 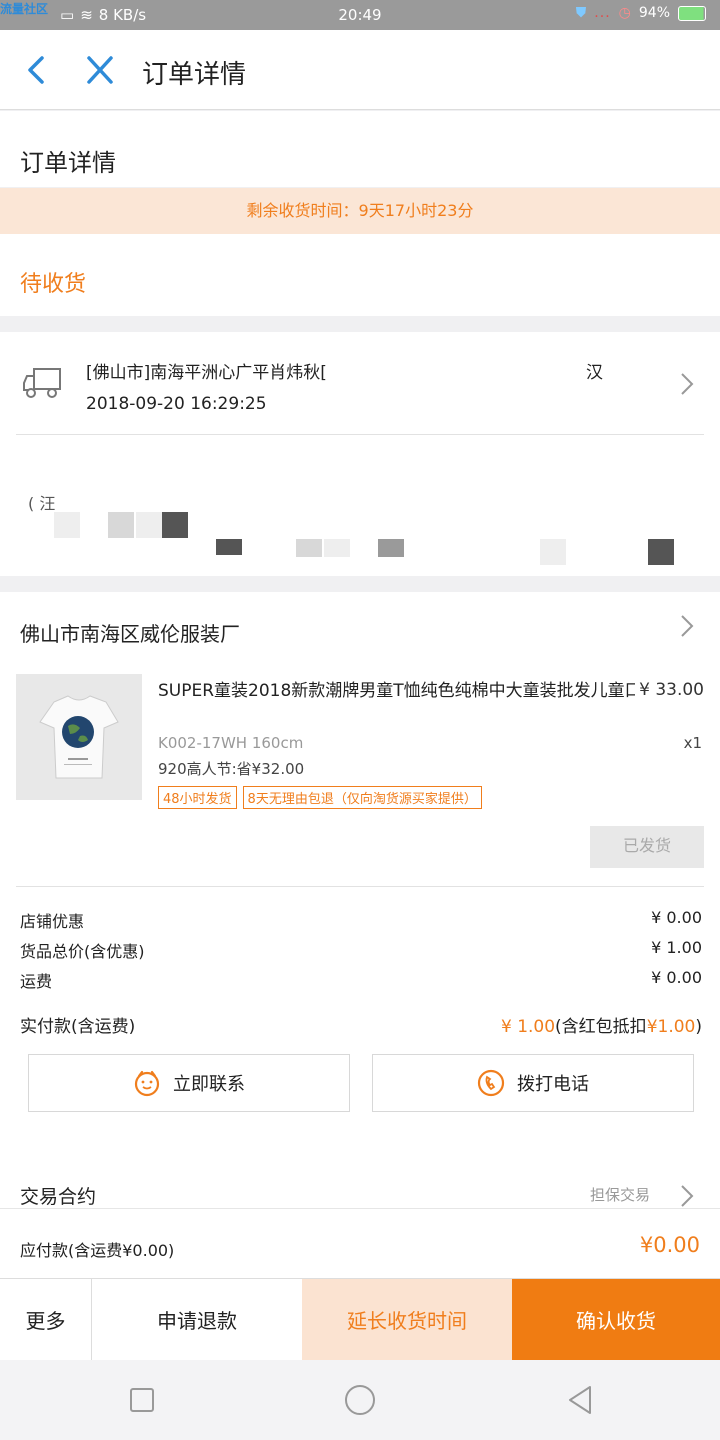 What do you see at coordinates (360, 15) in the screenshot?
I see `status-bar: 流量社区 ▭ ≋ 8 KB/s 20:49 ⛊ ... ◷ 94%` at bounding box center [360, 15].